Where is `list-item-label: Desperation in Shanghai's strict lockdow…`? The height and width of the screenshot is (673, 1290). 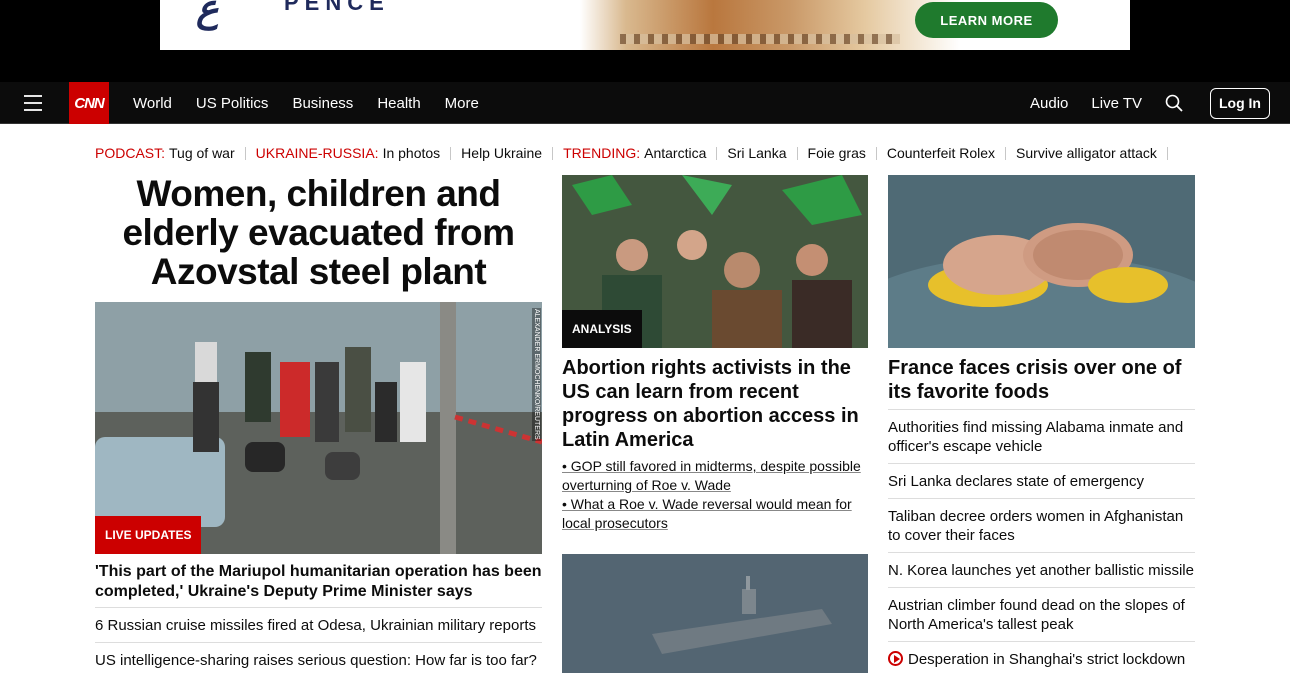
list-item-label: Desperation in Shanghai's strict lockdow… is located at coordinates (1046, 659).